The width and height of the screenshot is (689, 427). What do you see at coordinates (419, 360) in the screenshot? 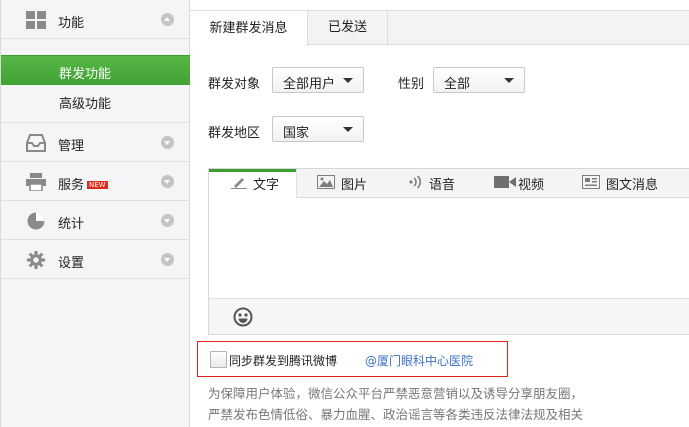
I see `weibo-account-link: @厦门眼科中心医院` at bounding box center [419, 360].